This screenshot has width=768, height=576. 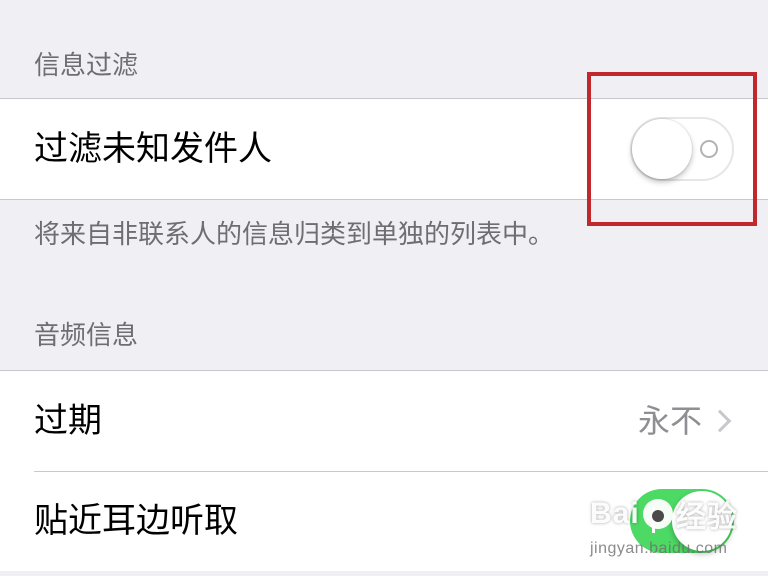 What do you see at coordinates (86, 336) in the screenshot?
I see `section-header-audio-messages: 音频信息` at bounding box center [86, 336].